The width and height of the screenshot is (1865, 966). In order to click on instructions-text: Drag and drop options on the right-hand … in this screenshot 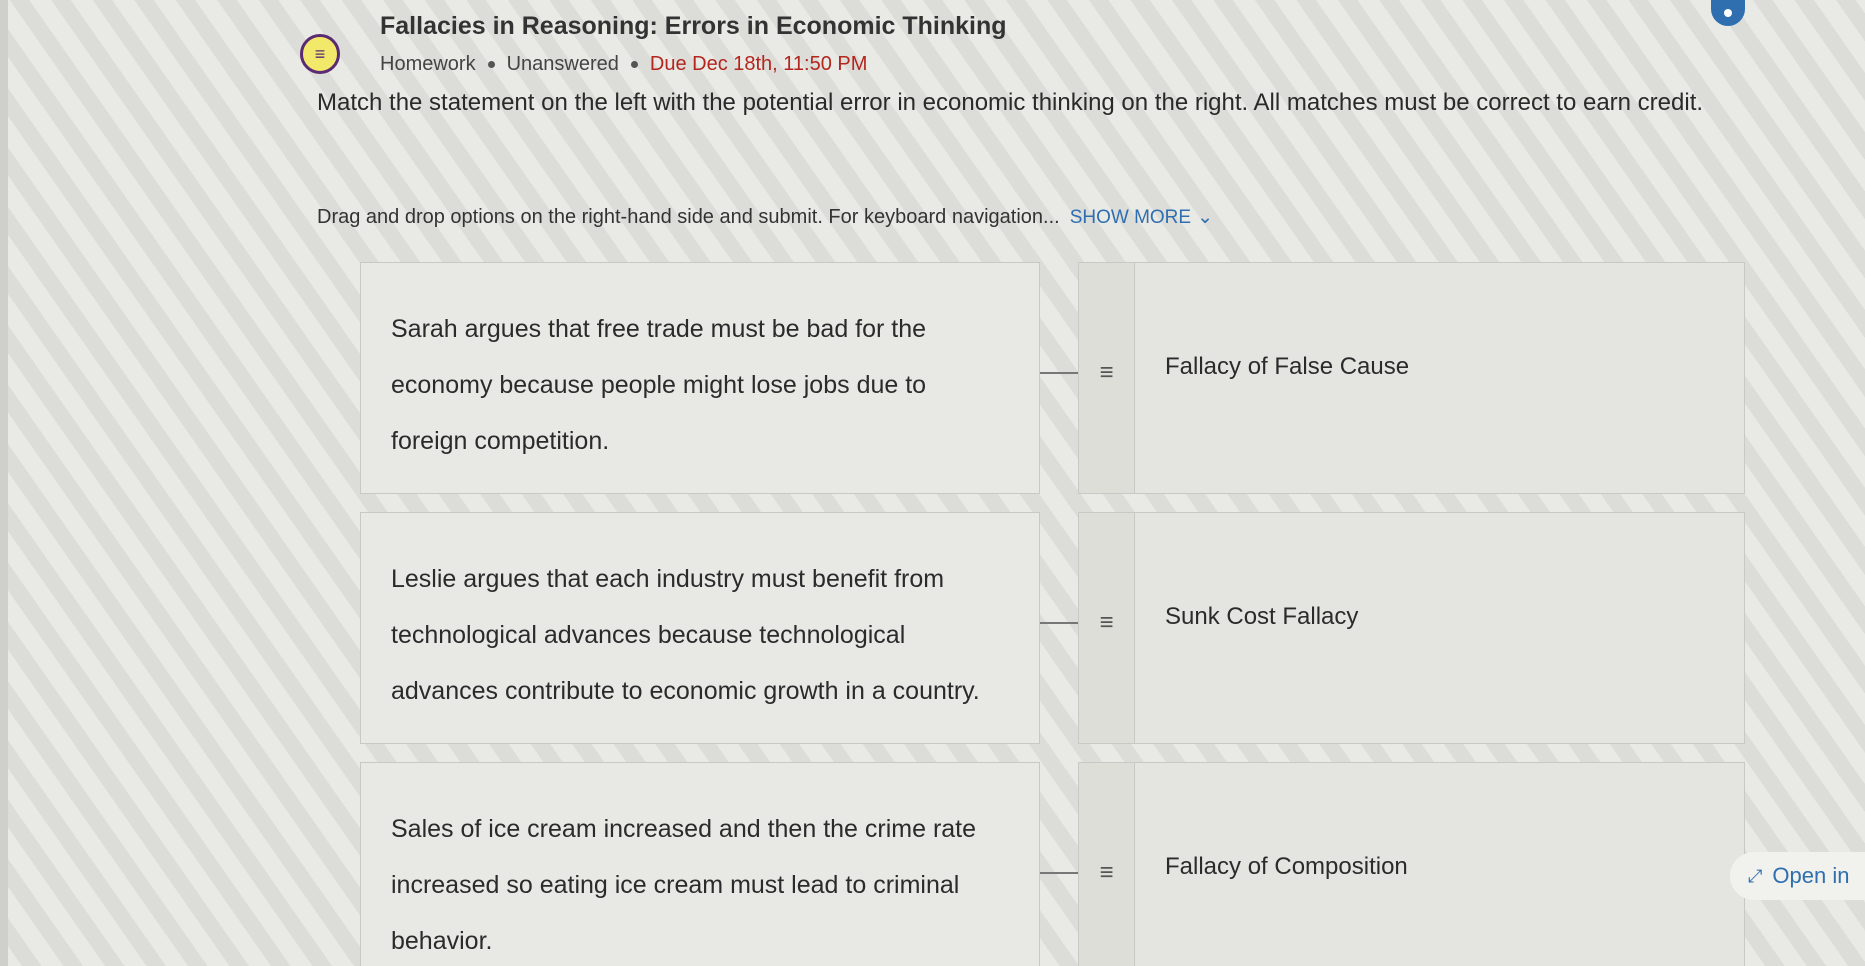, I will do `click(688, 217)`.